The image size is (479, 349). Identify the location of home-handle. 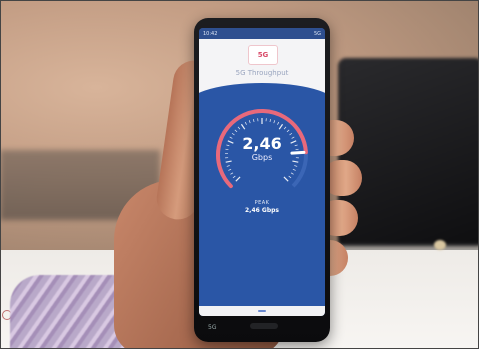
(262, 311).